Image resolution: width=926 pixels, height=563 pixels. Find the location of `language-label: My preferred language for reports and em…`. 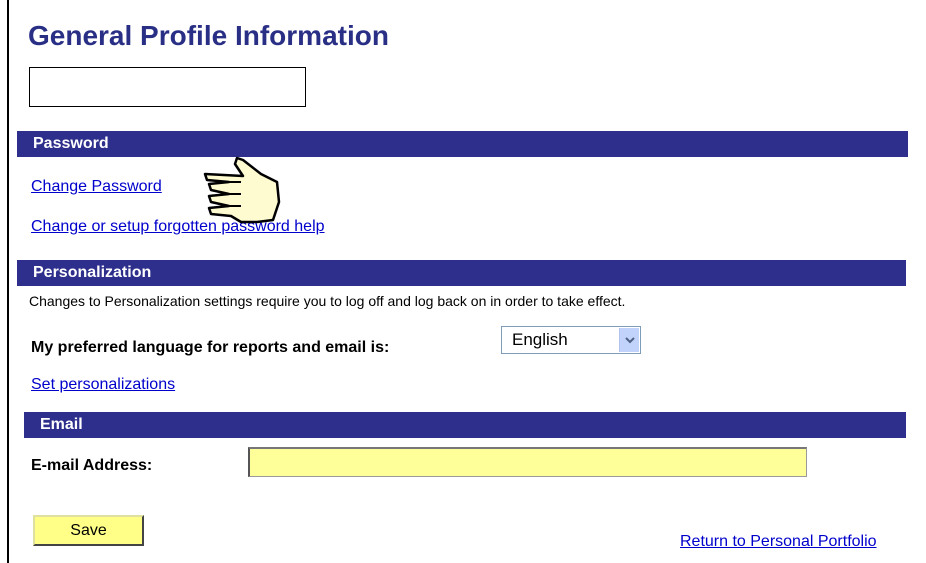

language-label: My preferred language for reports and em… is located at coordinates (210, 347).